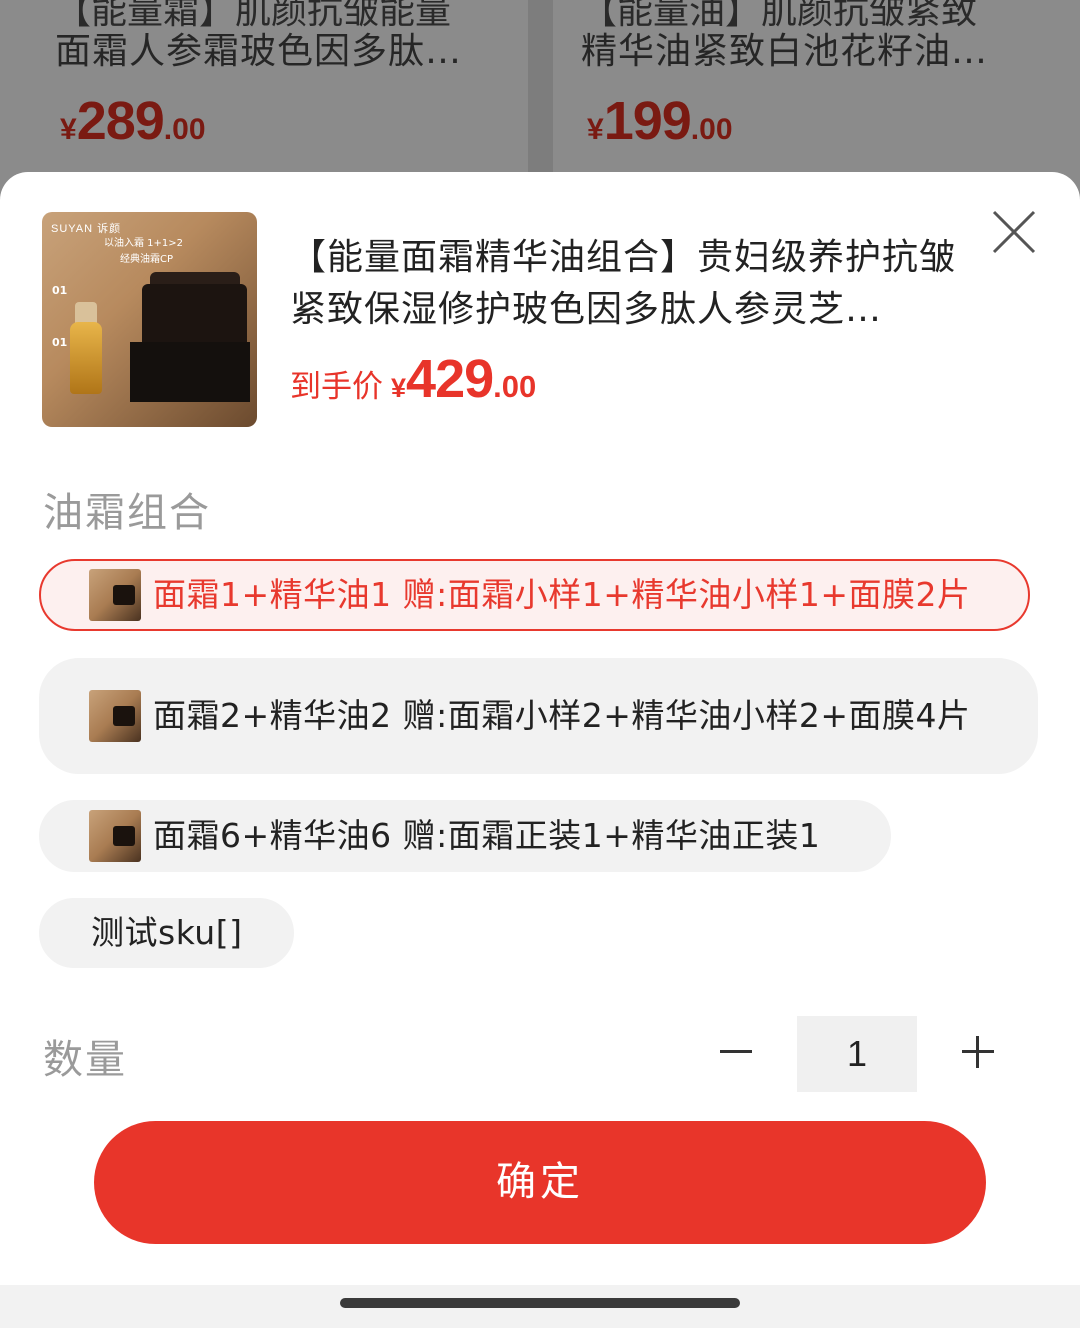 This screenshot has width=1080, height=1328. What do you see at coordinates (737, 1050) in the screenshot?
I see `minus-icon` at bounding box center [737, 1050].